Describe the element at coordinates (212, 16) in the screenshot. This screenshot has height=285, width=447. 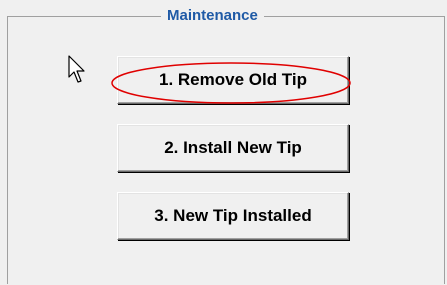
I see `groupbox-title: Maintenance` at that location.